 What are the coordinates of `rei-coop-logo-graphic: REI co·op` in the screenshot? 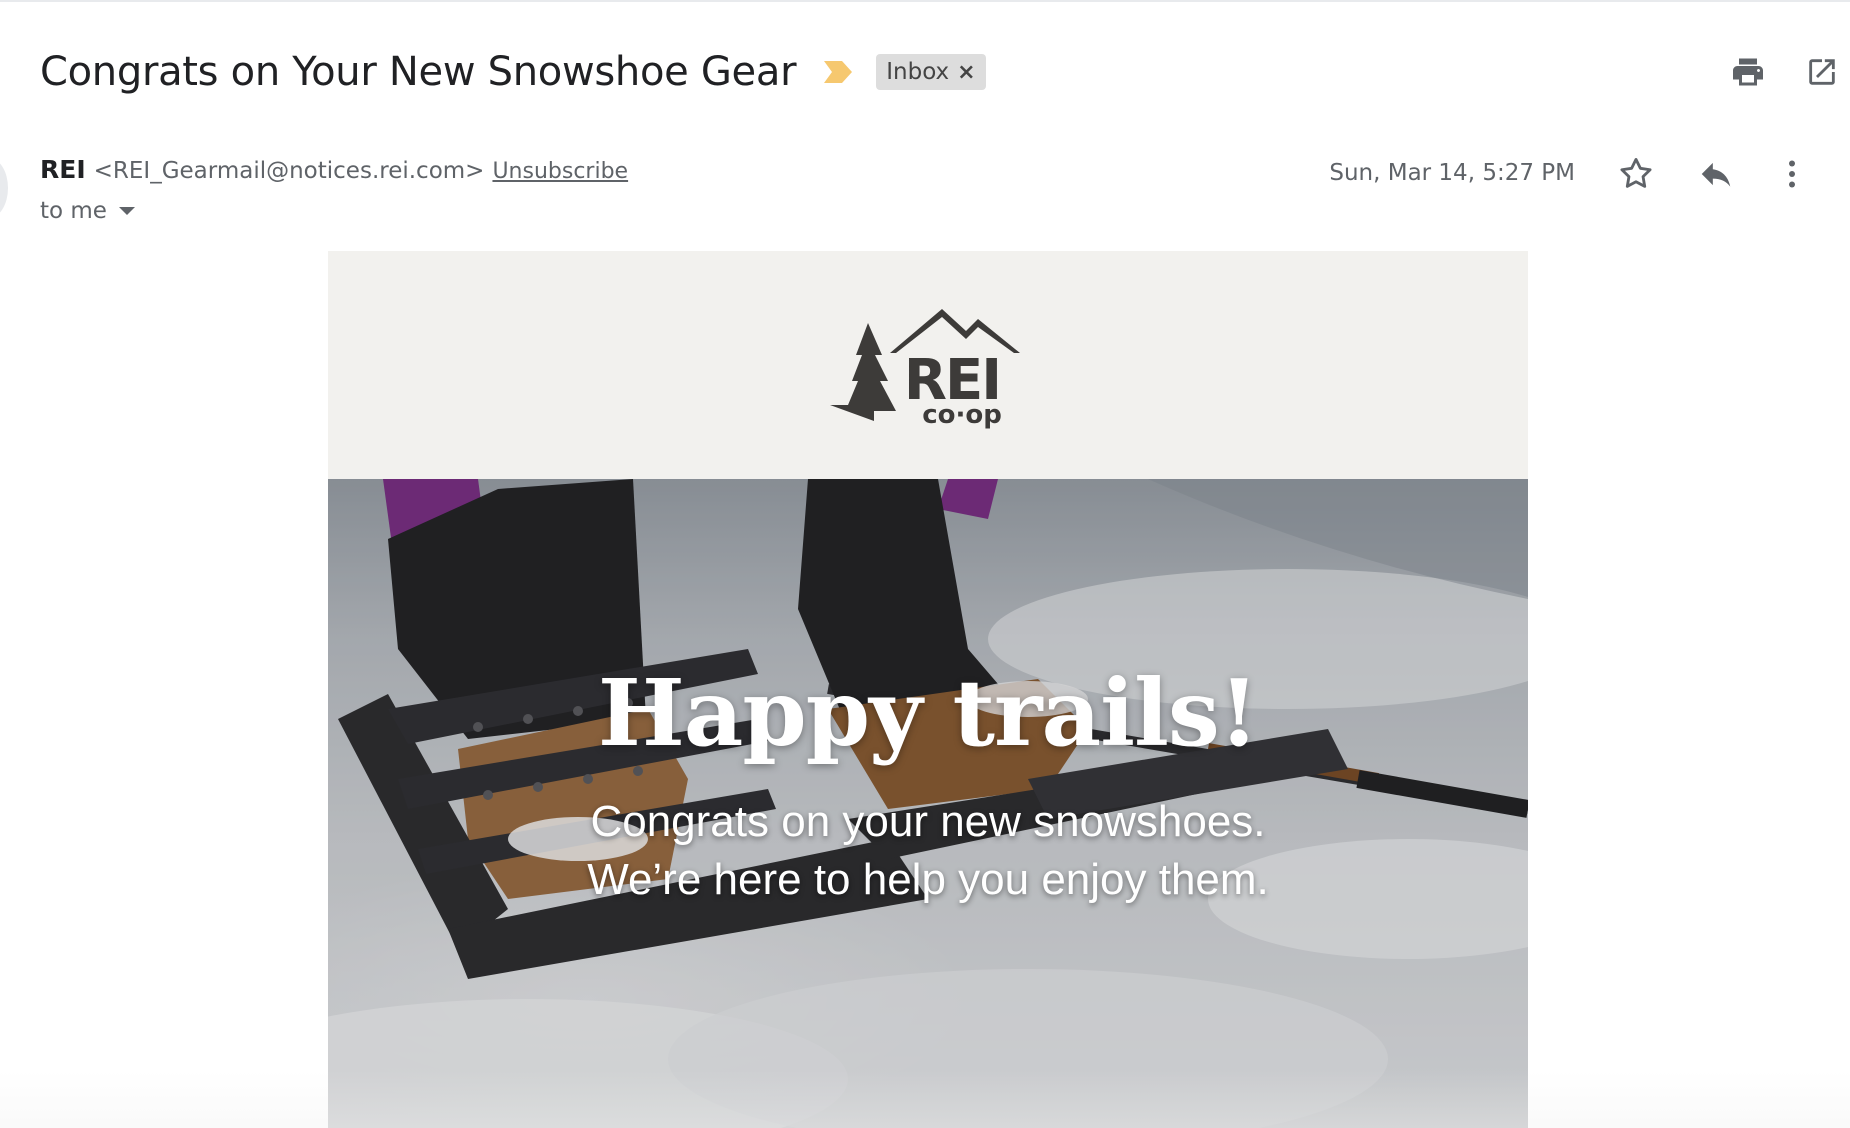 It's located at (925, 369).